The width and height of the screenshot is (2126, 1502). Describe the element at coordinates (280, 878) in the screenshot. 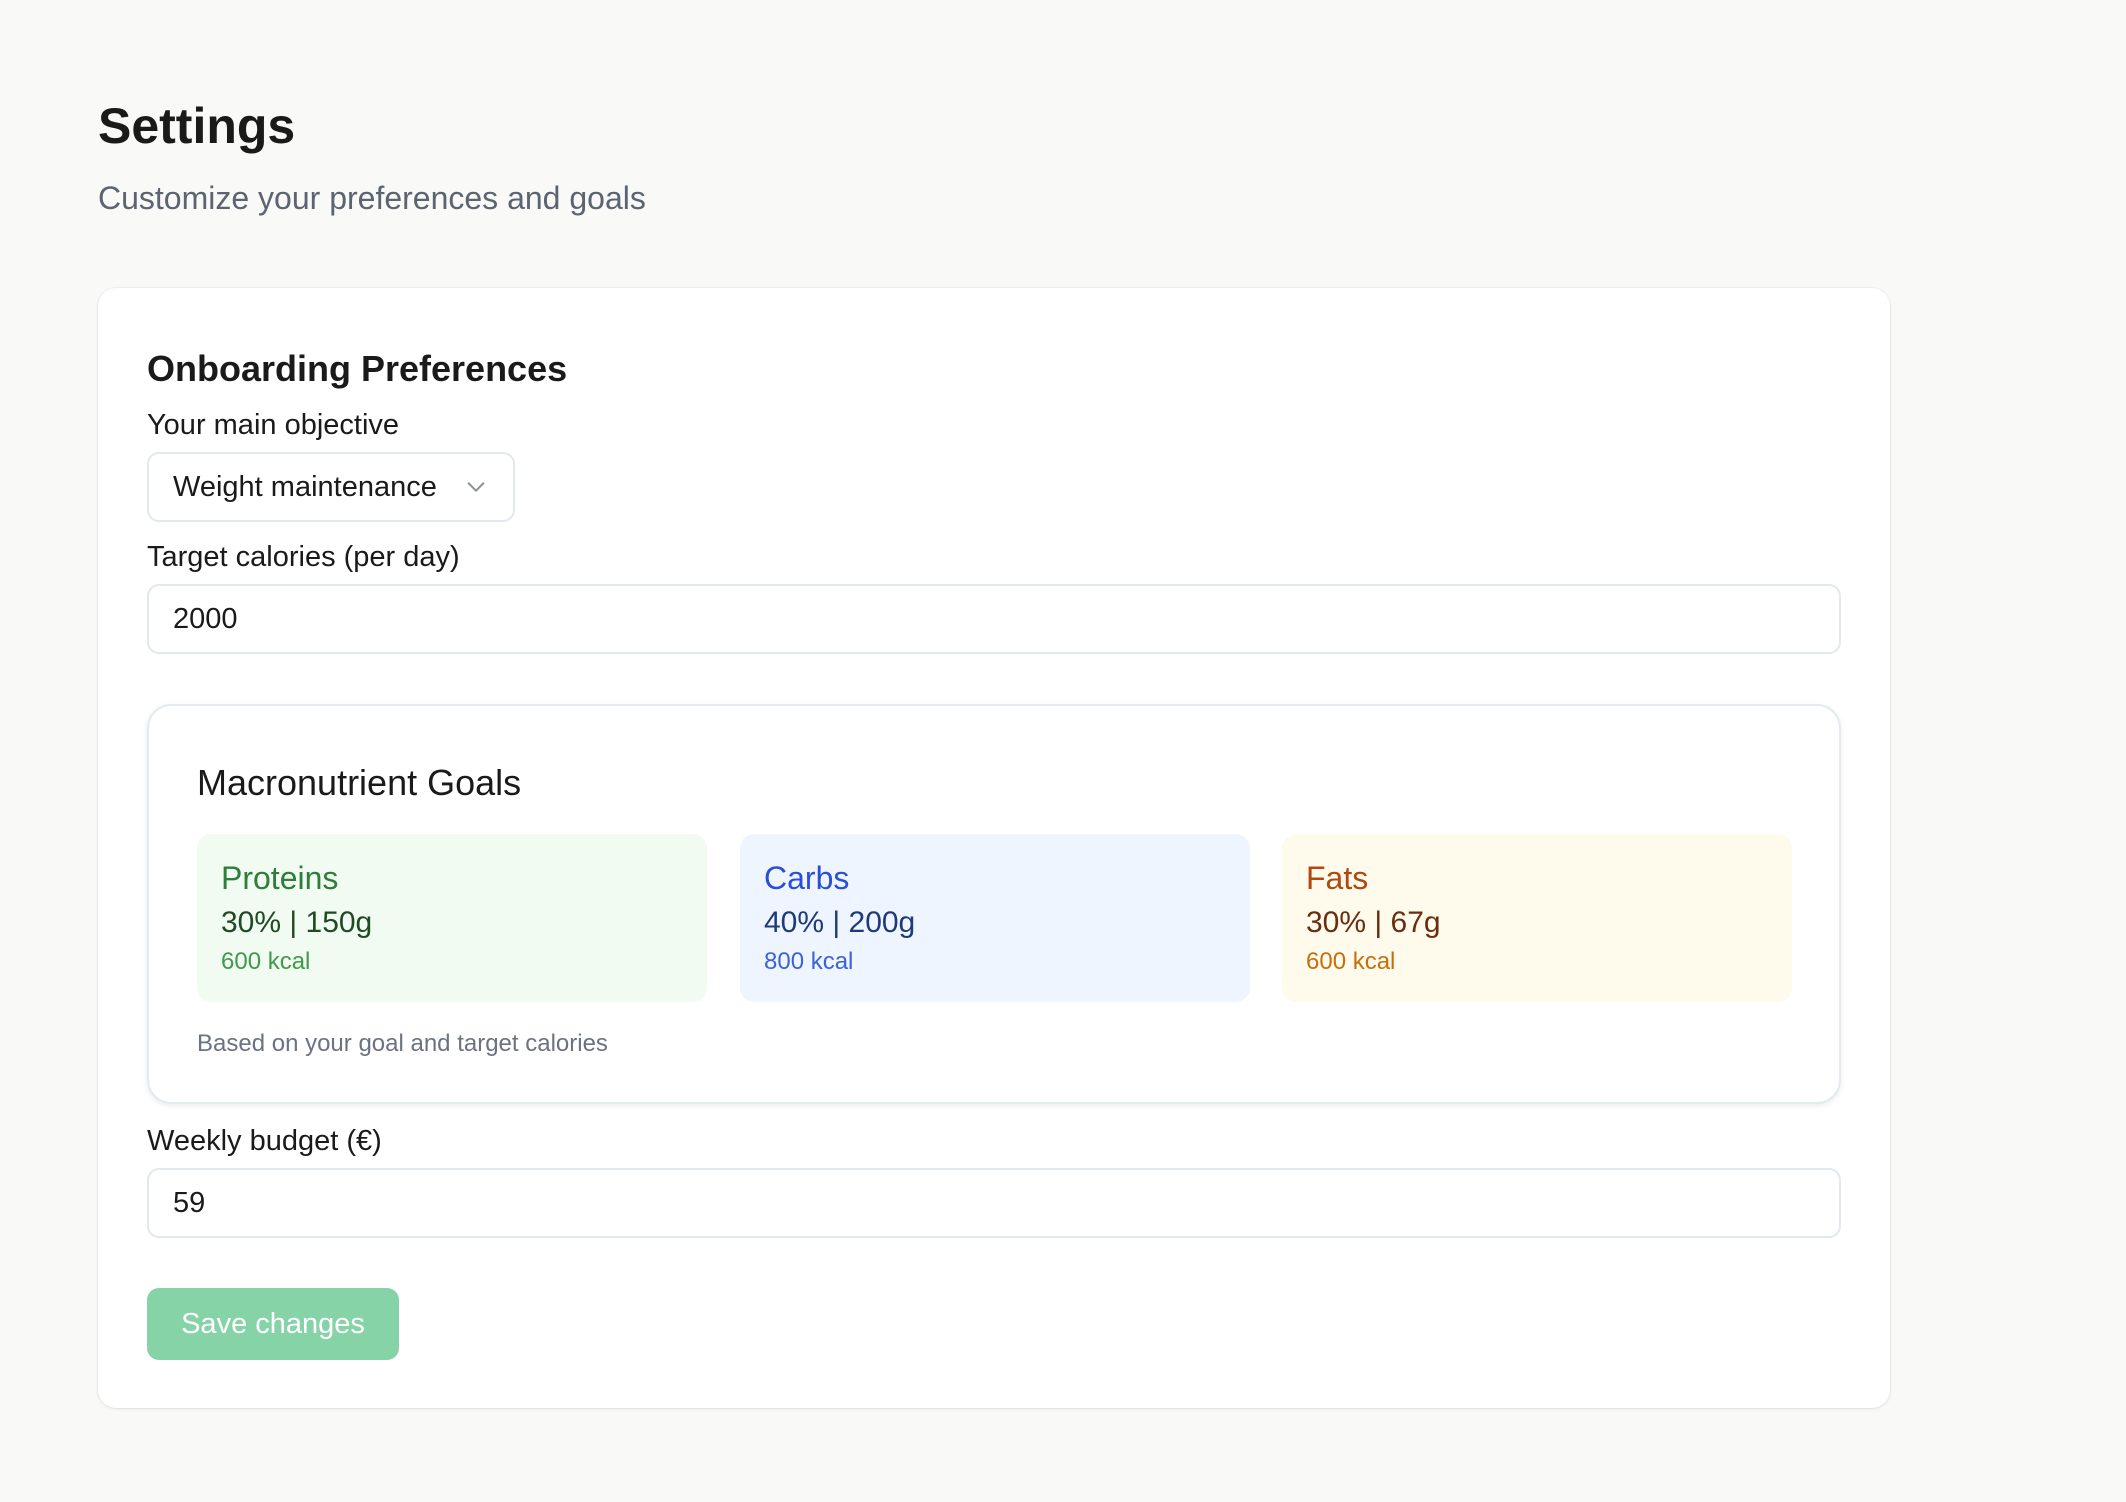

I see `macro-name: Proteins` at that location.